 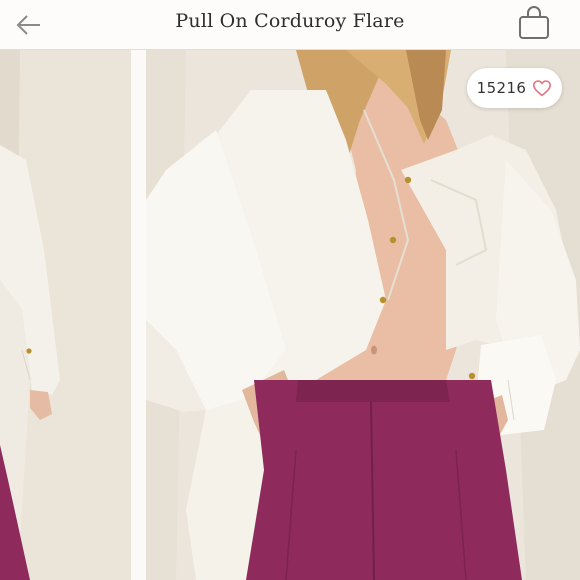 What do you see at coordinates (290, 21) in the screenshot?
I see `page-title: Pull On Corduroy Flare` at bounding box center [290, 21].